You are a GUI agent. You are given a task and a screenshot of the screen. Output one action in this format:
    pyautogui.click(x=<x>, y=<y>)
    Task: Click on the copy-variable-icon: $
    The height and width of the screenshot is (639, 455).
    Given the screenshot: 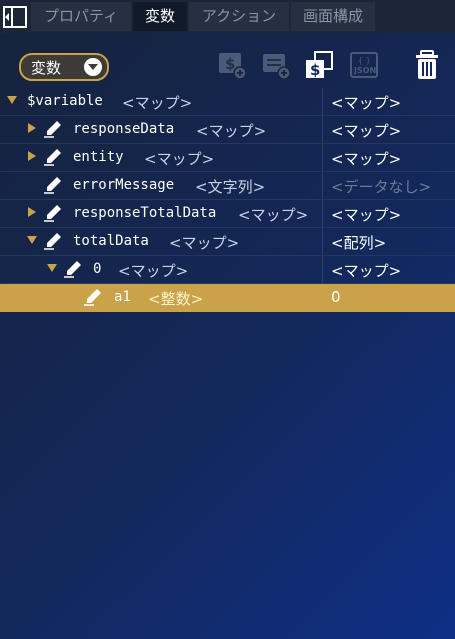 What is the action you would take?
    pyautogui.click(x=319, y=65)
    